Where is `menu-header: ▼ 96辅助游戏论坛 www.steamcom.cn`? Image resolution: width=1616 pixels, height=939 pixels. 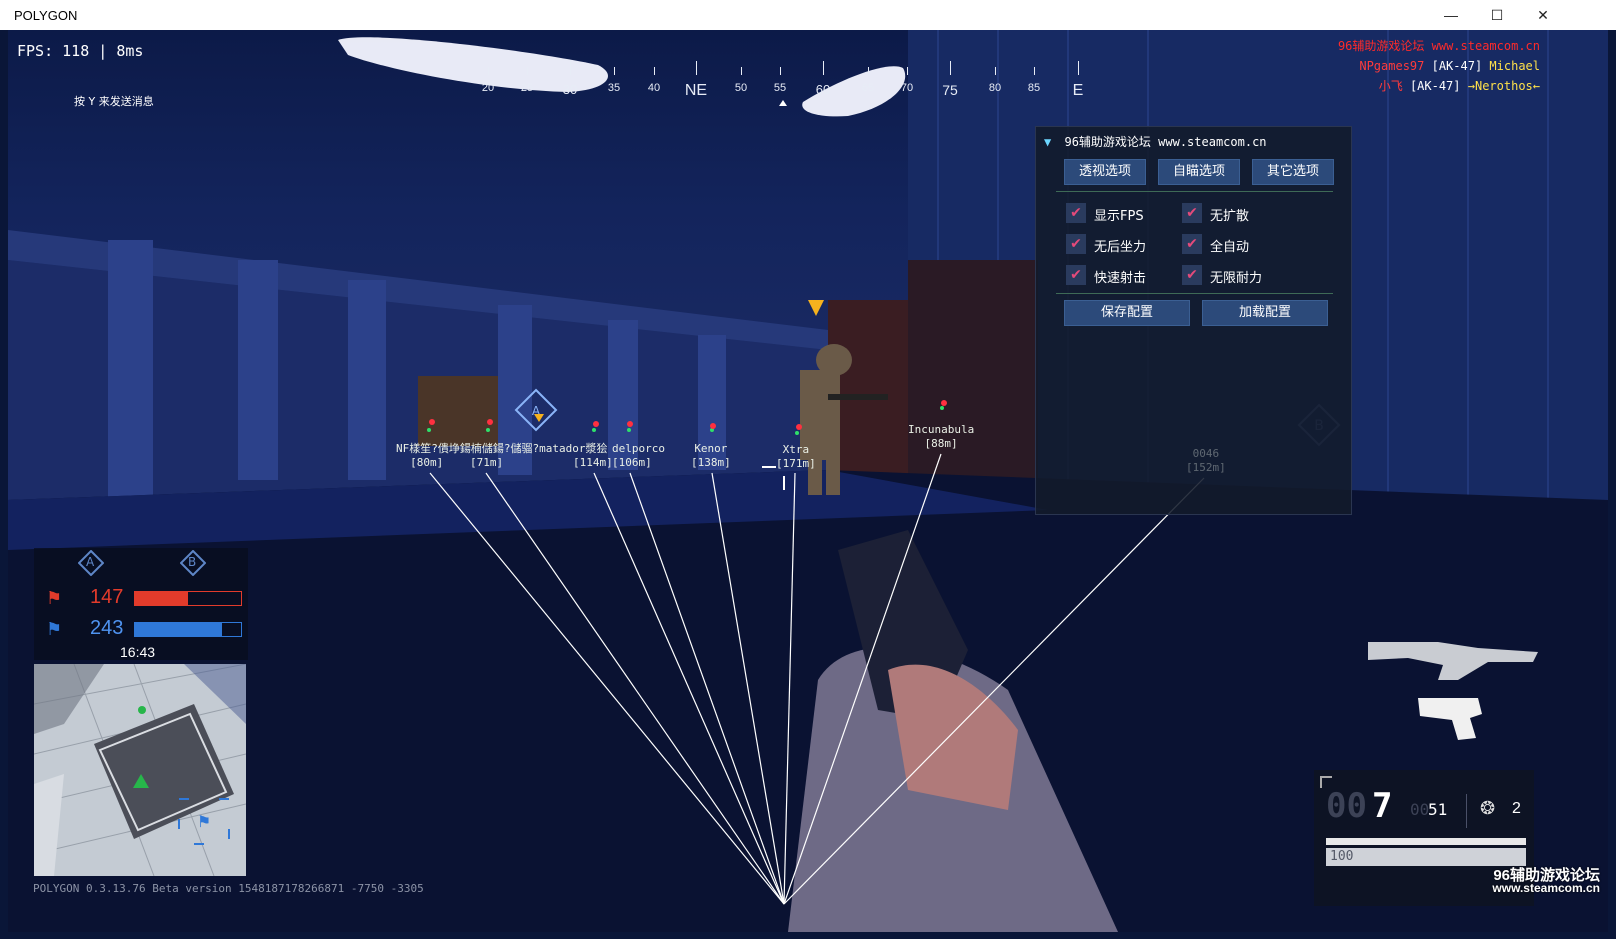 menu-header: ▼ 96辅助游戏论坛 www.steamcom.cn is located at coordinates (1155, 141).